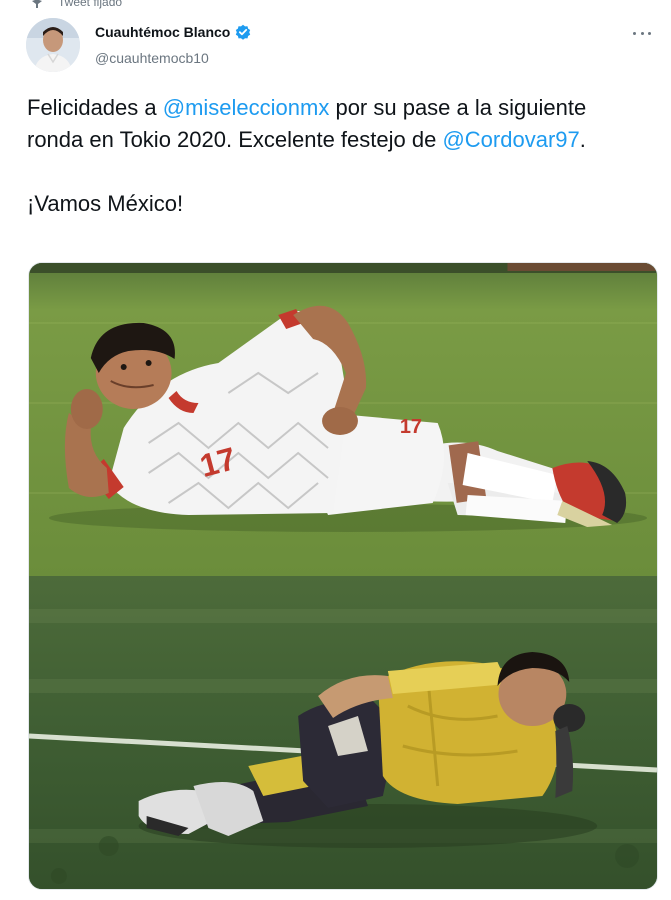 This screenshot has height=900, width=671. What do you see at coordinates (341, 47) in the screenshot?
I see `tweet-header: Cuauhtémoc Blanco @cuauhtemocb10` at bounding box center [341, 47].